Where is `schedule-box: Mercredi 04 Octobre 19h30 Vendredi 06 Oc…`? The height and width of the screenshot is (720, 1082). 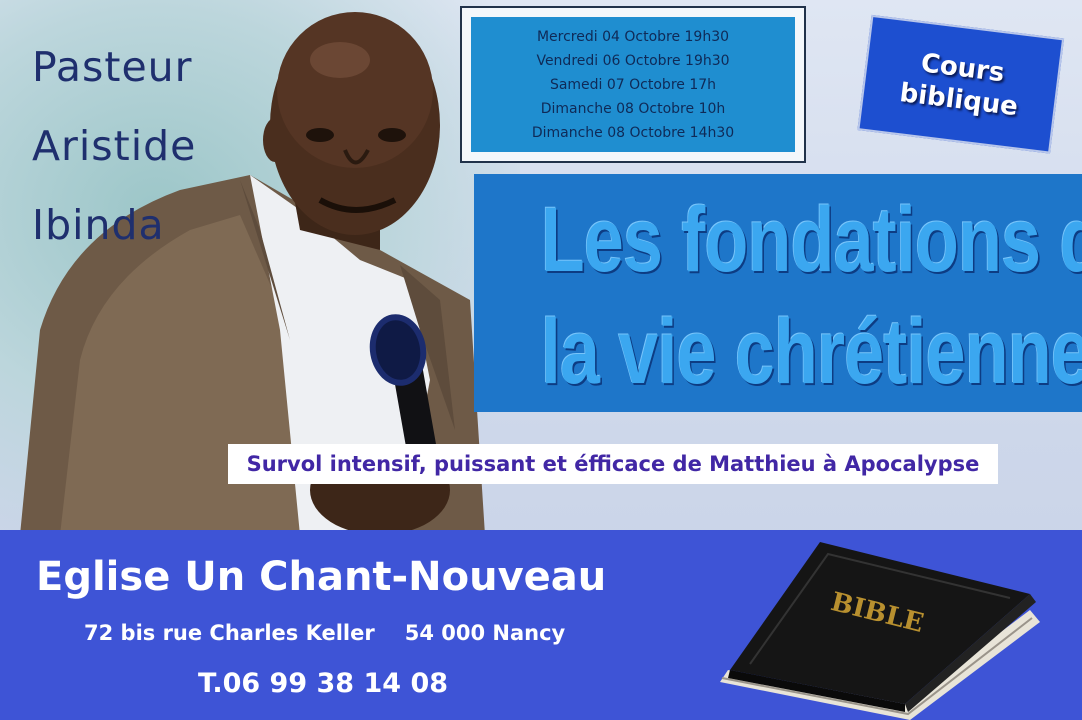 schedule-box: Mercredi 04 Octobre 19h30 Vendredi 06 Oc… is located at coordinates (633, 84).